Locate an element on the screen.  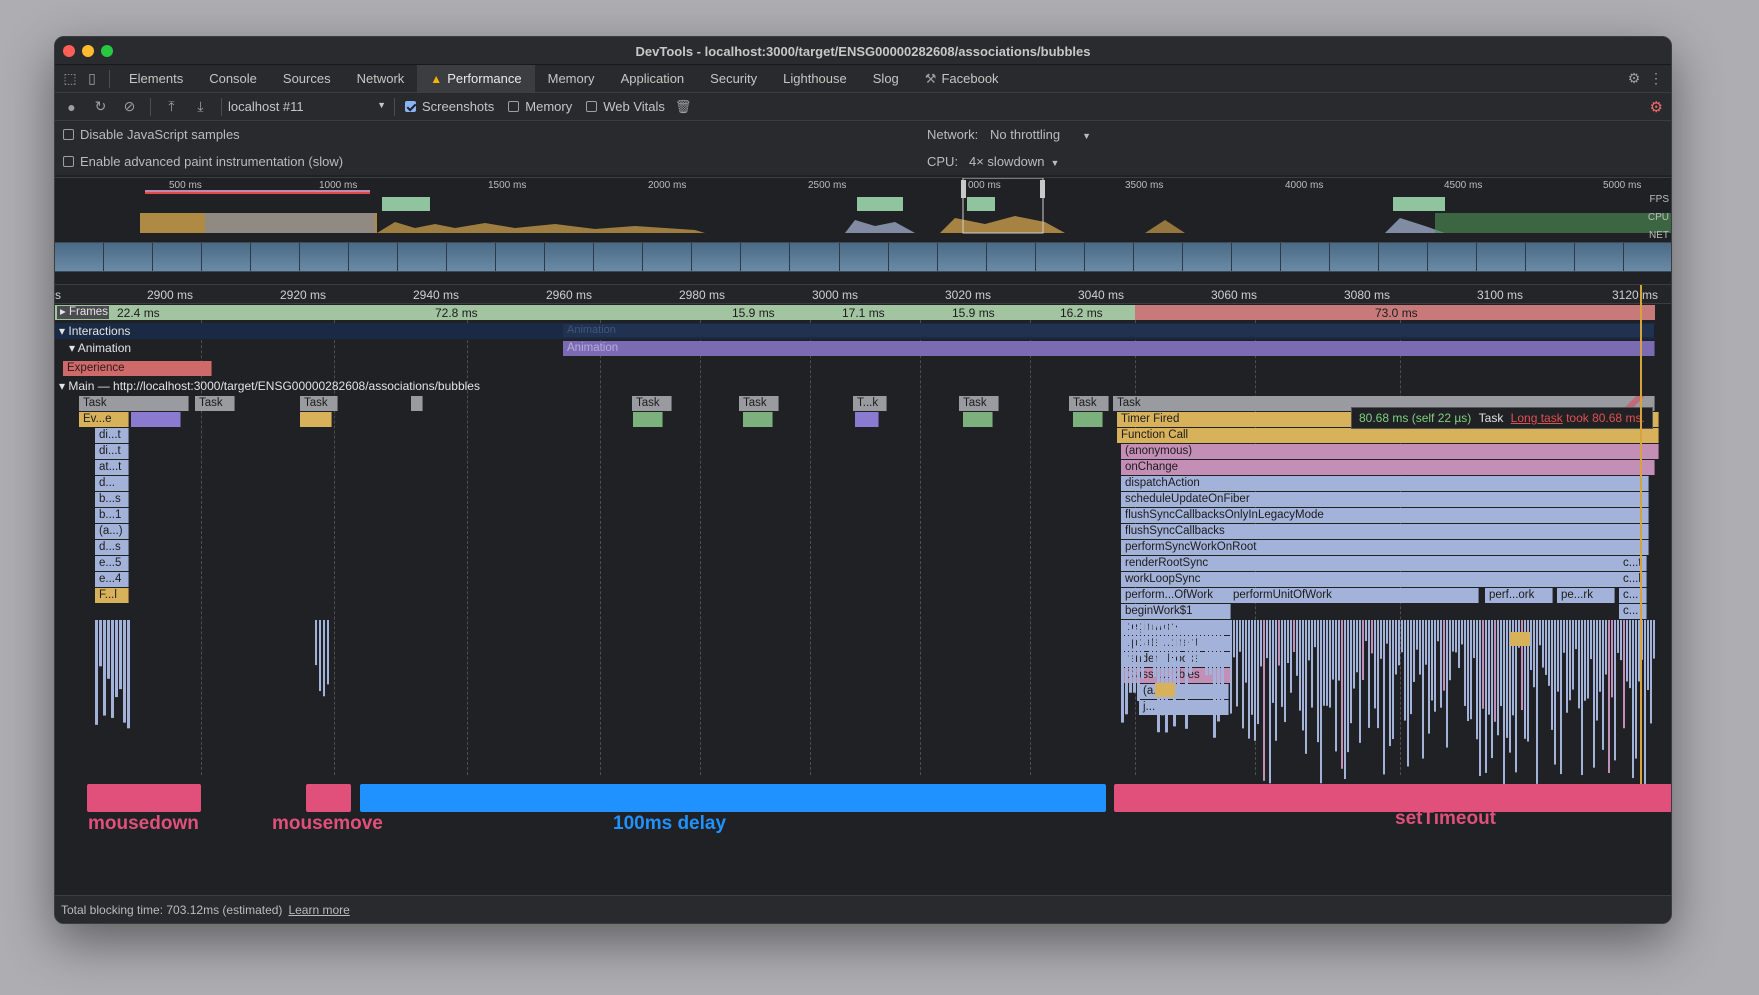
call-frame: flushSyncCallbacksOnlyInLegacyMode is located at coordinates (1385, 515).